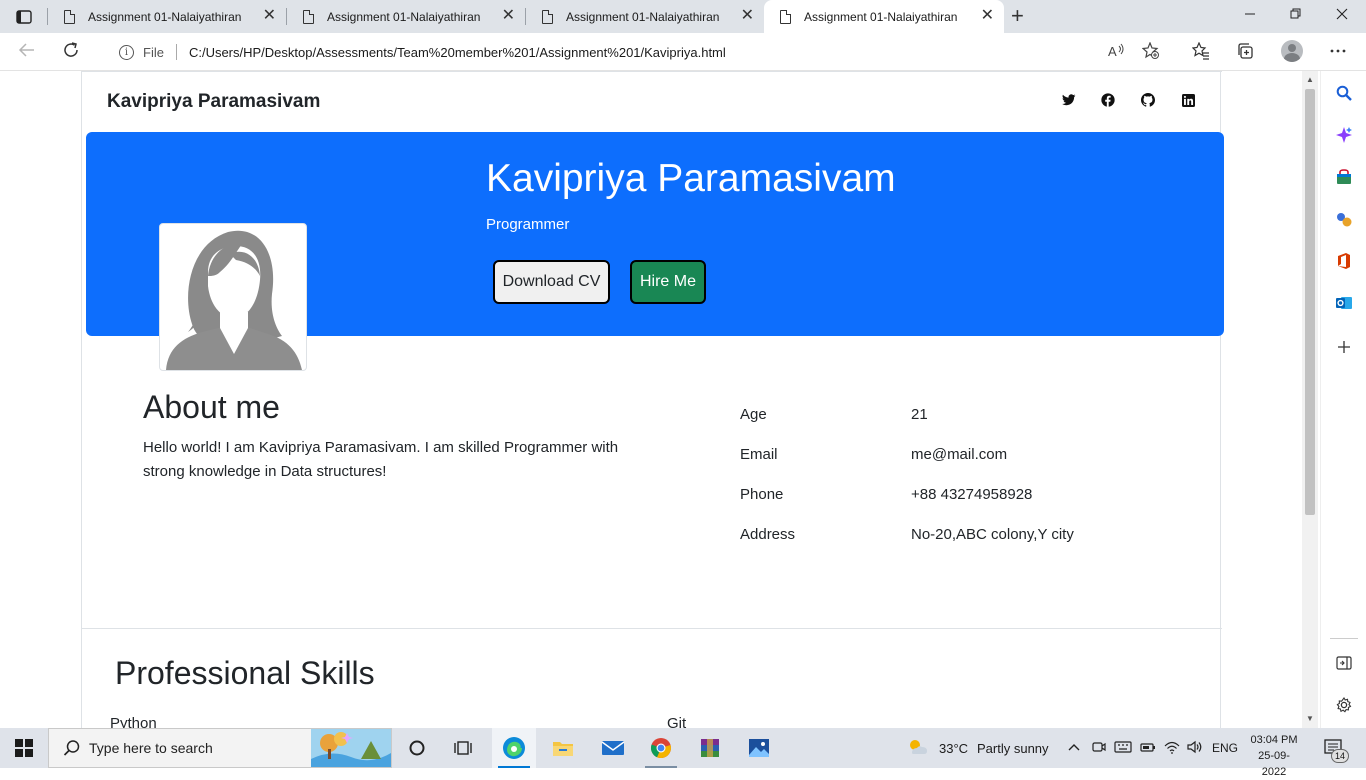 This screenshot has height=780, width=1366. I want to click on add-sidebar-app-icon, so click(1344, 347).